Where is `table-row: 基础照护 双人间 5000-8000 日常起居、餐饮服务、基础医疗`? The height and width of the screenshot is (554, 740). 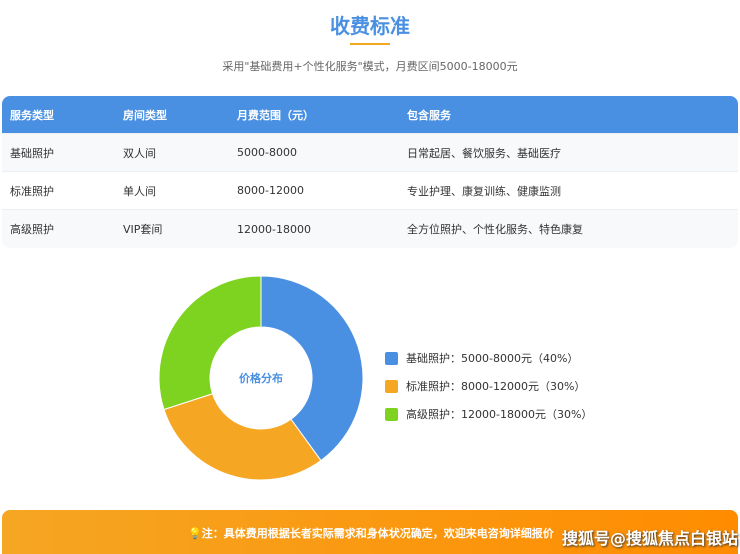 table-row: 基础照护 双人间 5000-8000 日常起居、餐饮服务、基础医疗 is located at coordinates (370, 153).